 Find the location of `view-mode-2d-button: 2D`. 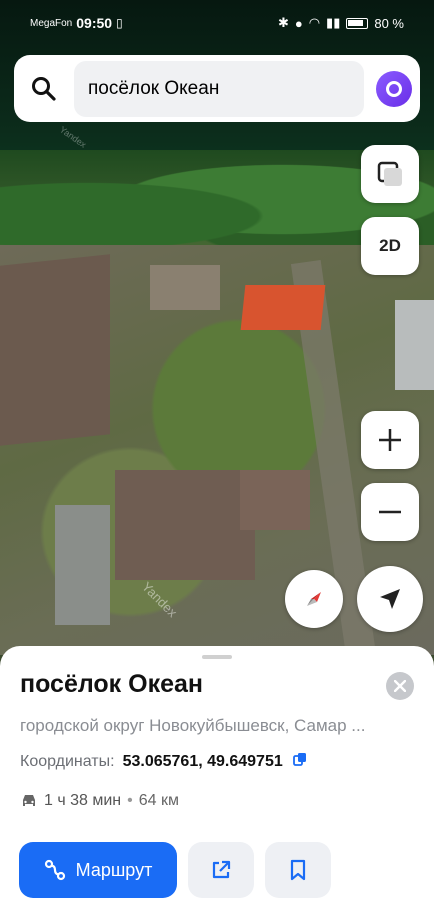

view-mode-2d-button: 2D is located at coordinates (390, 246).